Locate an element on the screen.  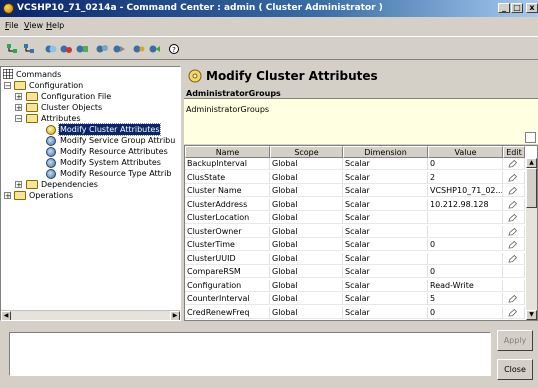
column-header-dimension: Dimension is located at coordinates (385, 152).